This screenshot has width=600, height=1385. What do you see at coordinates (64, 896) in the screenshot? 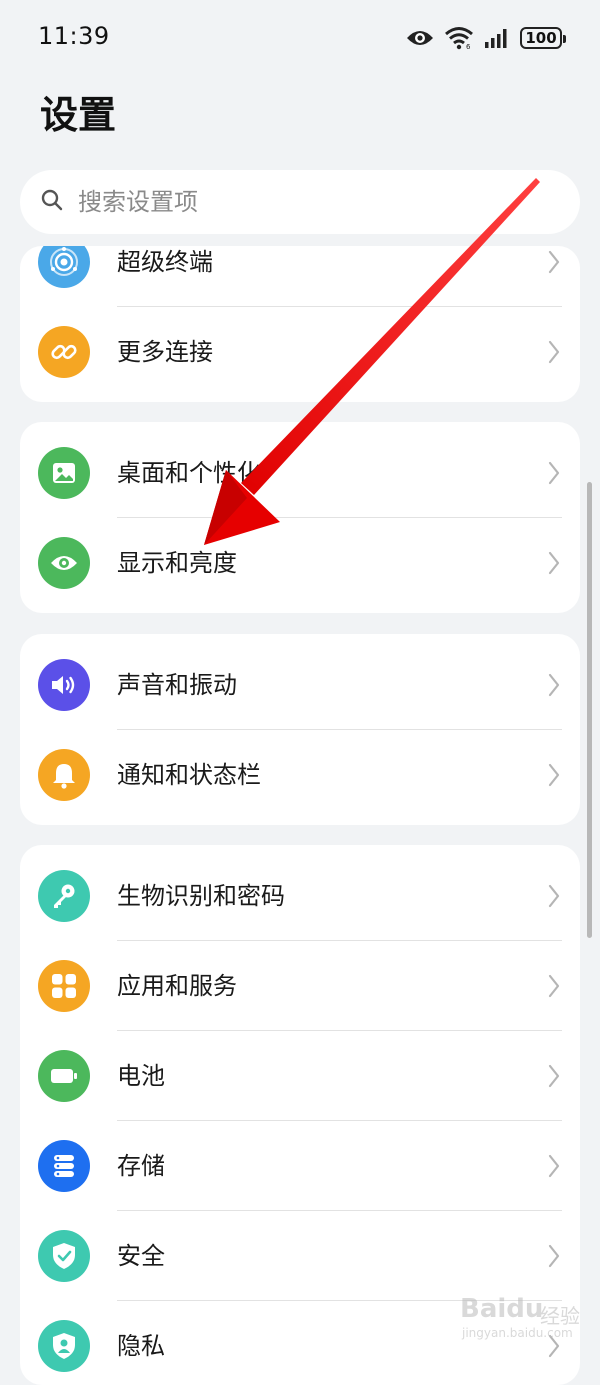
I see `key-icon` at bounding box center [64, 896].